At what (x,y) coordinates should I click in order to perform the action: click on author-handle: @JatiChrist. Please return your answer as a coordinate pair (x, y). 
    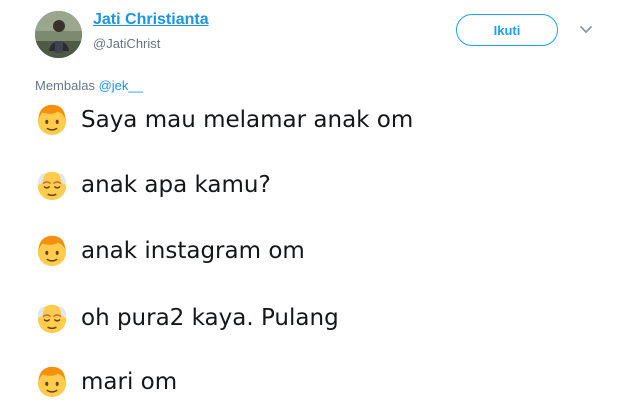
    Looking at the image, I should click on (127, 43).